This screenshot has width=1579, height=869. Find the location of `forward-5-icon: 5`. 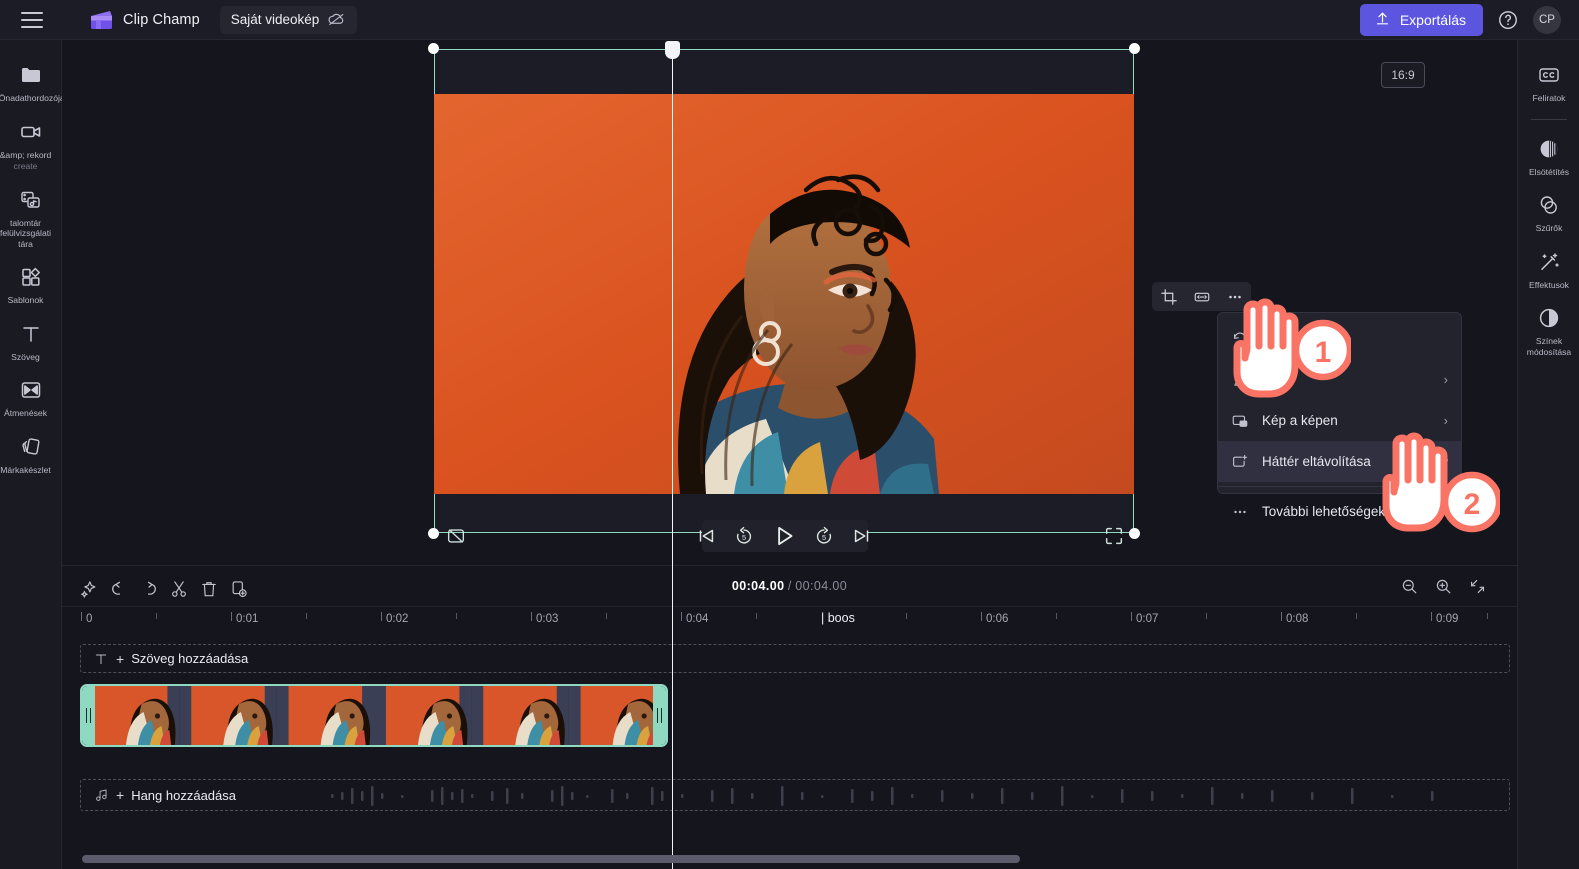

forward-5-icon: 5 is located at coordinates (824, 536).